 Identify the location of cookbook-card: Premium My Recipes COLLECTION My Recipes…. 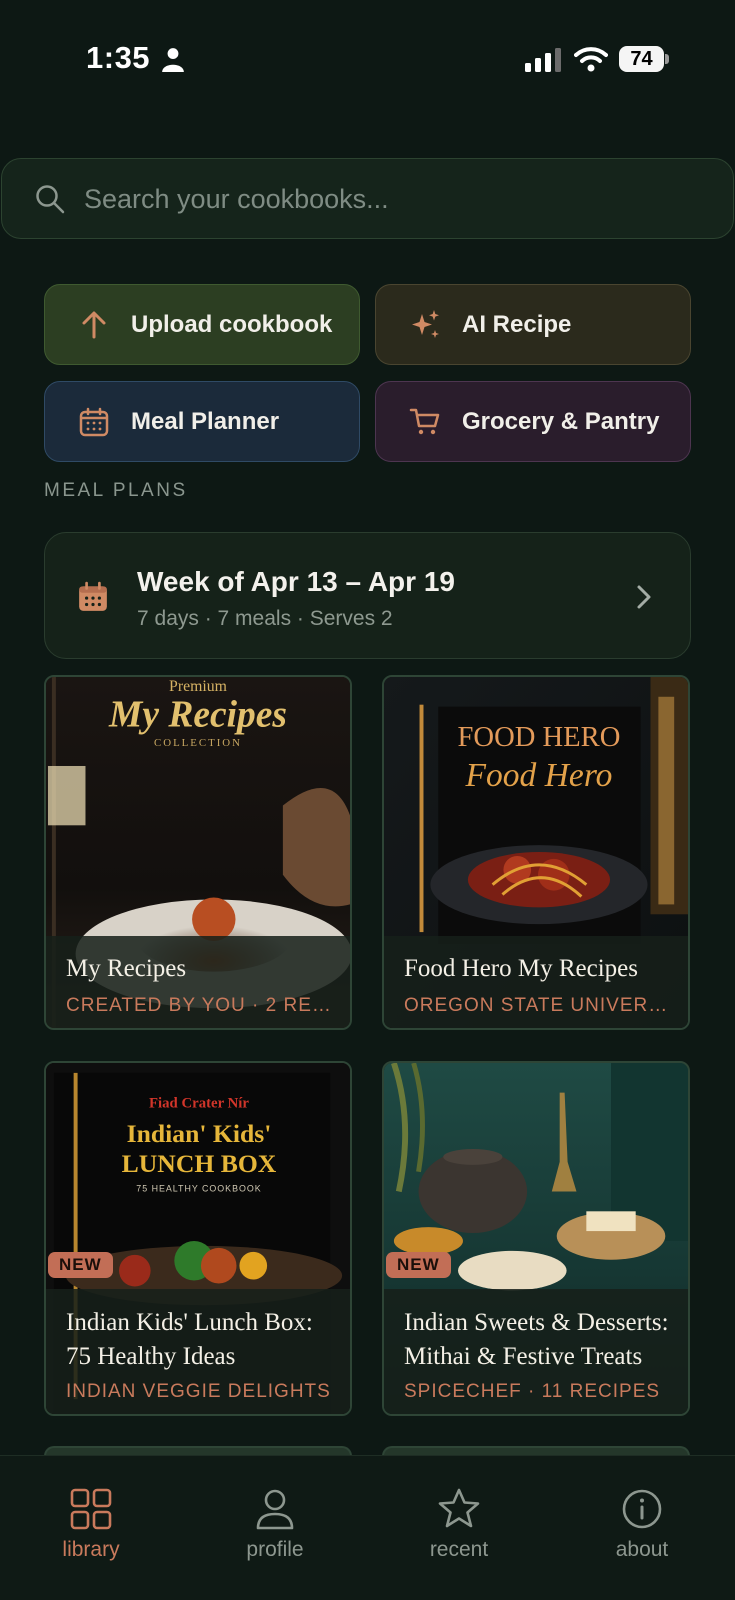
(198, 852).